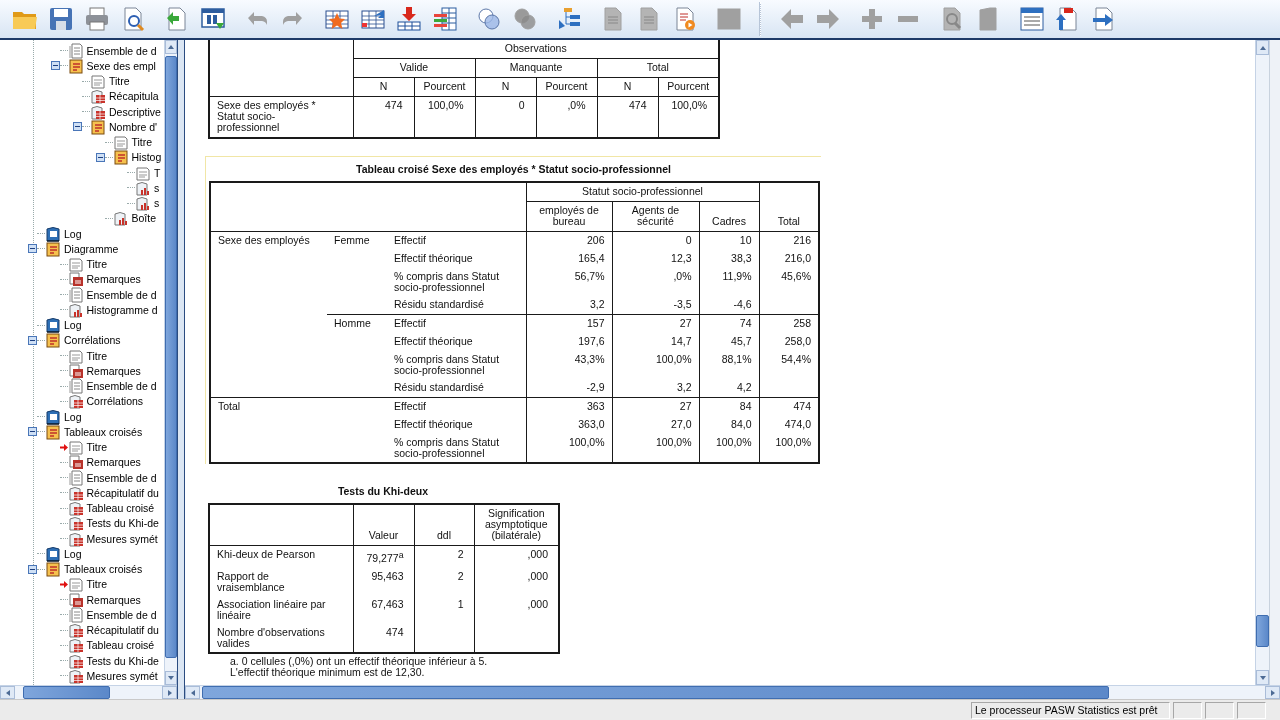 Image resolution: width=1280 pixels, height=720 pixels. What do you see at coordinates (120, 96) in the screenshot?
I see `tree-item: Récapitula` at bounding box center [120, 96].